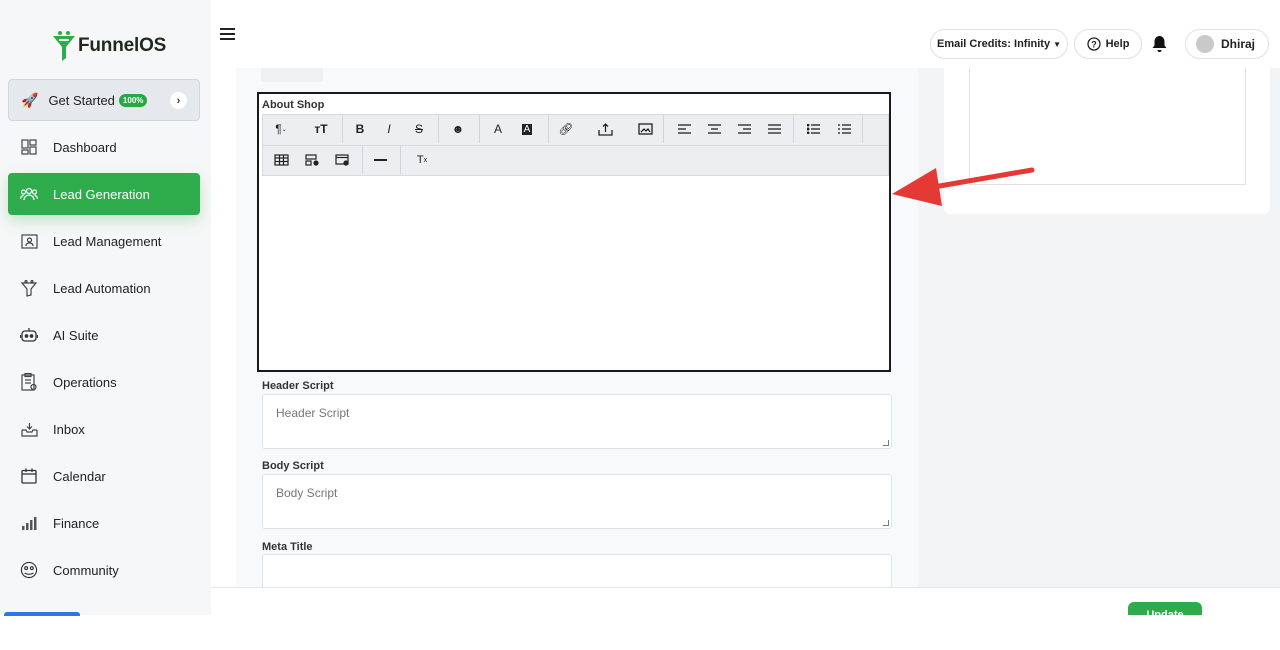  I want to click on email-credits-dropdown: Email Credits: Infinity ▼, so click(999, 44).